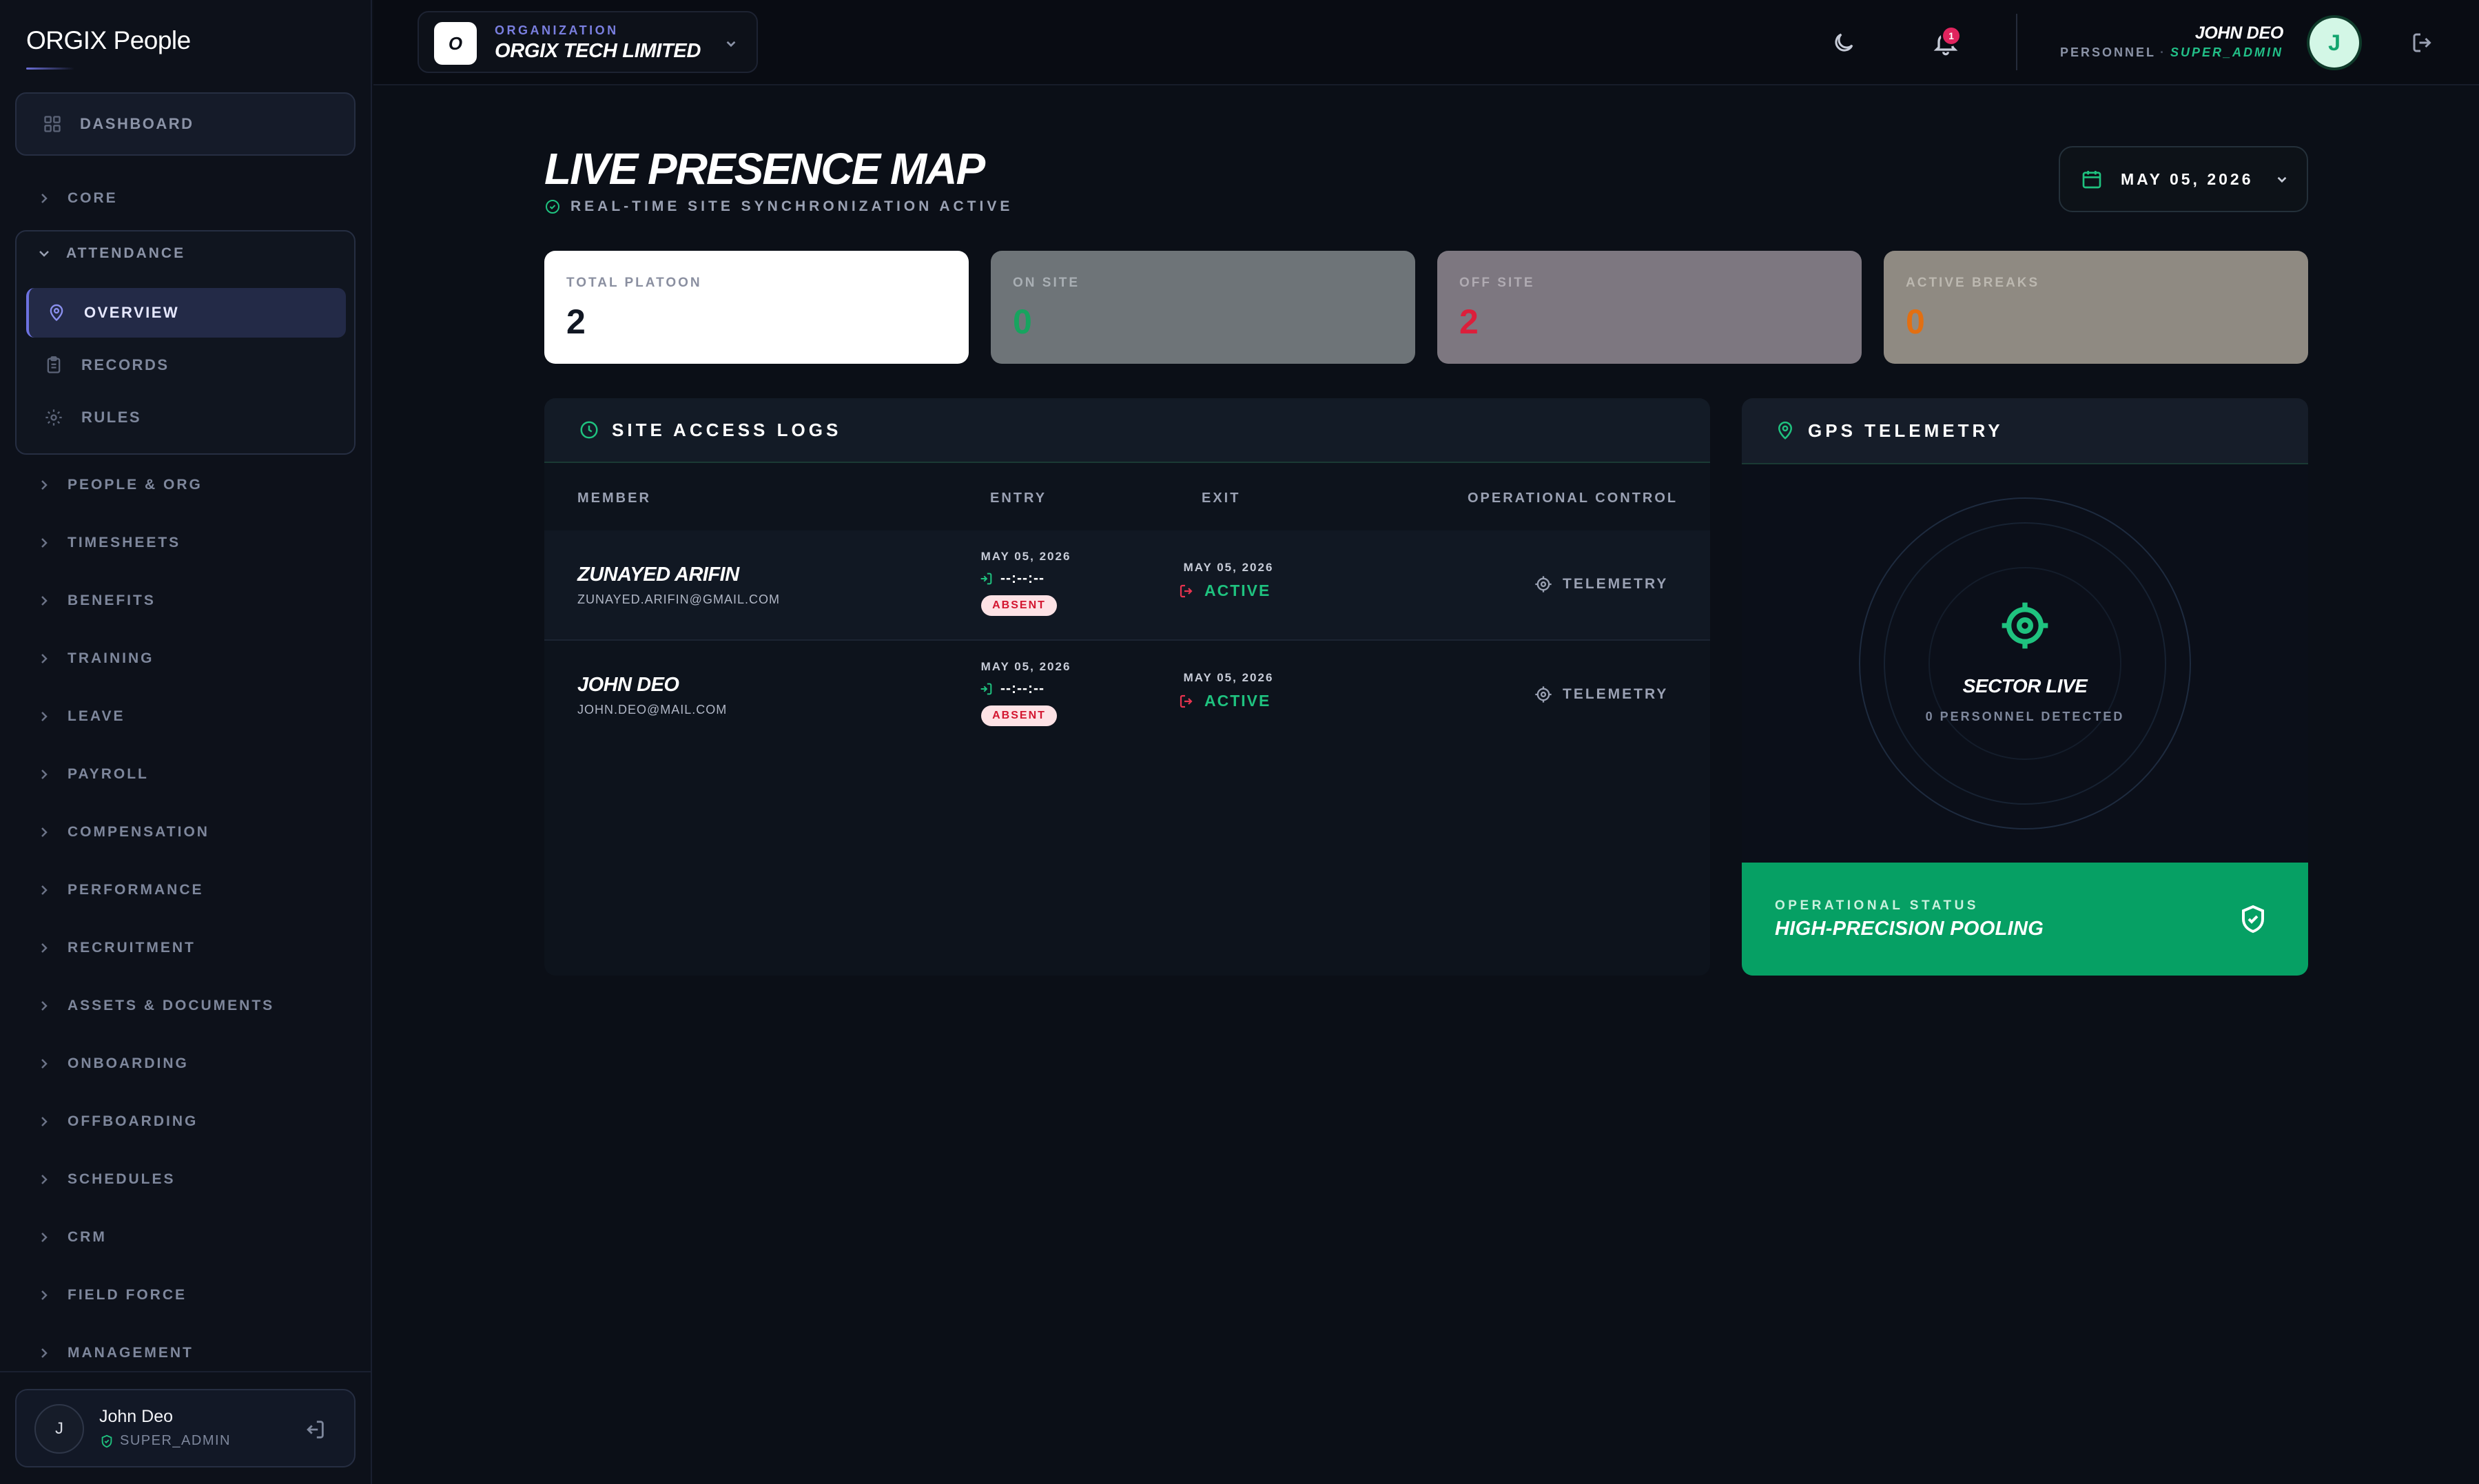 Image resolution: width=2479 pixels, height=1484 pixels. Describe the element at coordinates (185, 890) in the screenshot. I see `sidebar-item-performance: PERFORMANCE` at that location.